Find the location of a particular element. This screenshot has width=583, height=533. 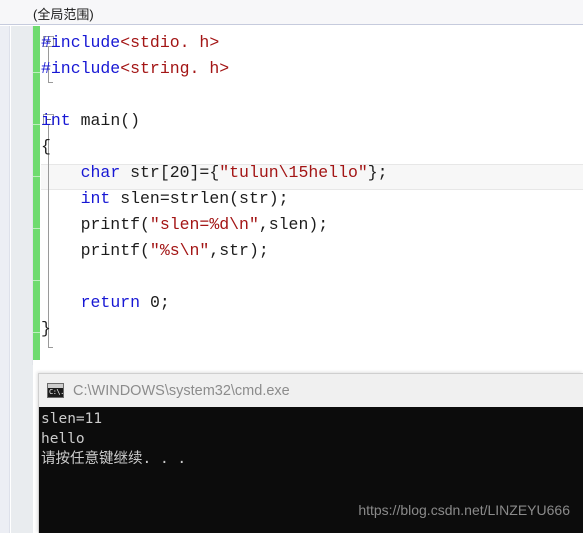

console-line: slen=11 is located at coordinates (72, 419).